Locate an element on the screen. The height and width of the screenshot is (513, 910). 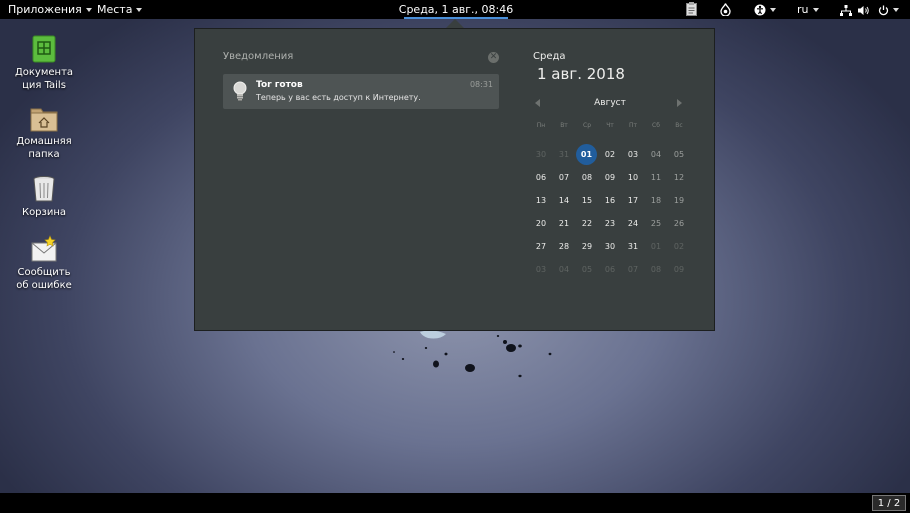
clock-label: Среда, 1 авг., 08:46 is located at coordinates (456, 9).